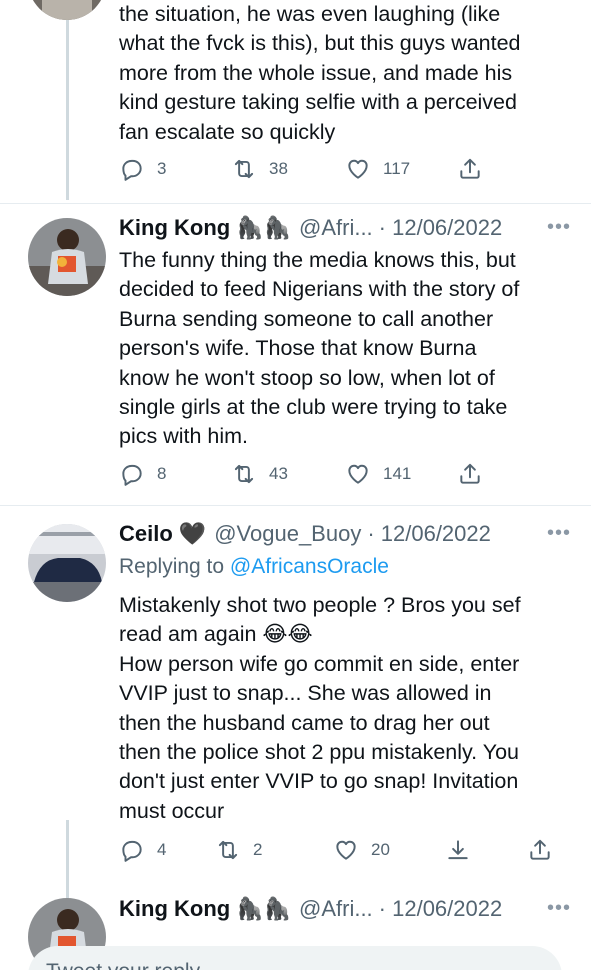  I want to click on reply-button: 8, so click(142, 474).